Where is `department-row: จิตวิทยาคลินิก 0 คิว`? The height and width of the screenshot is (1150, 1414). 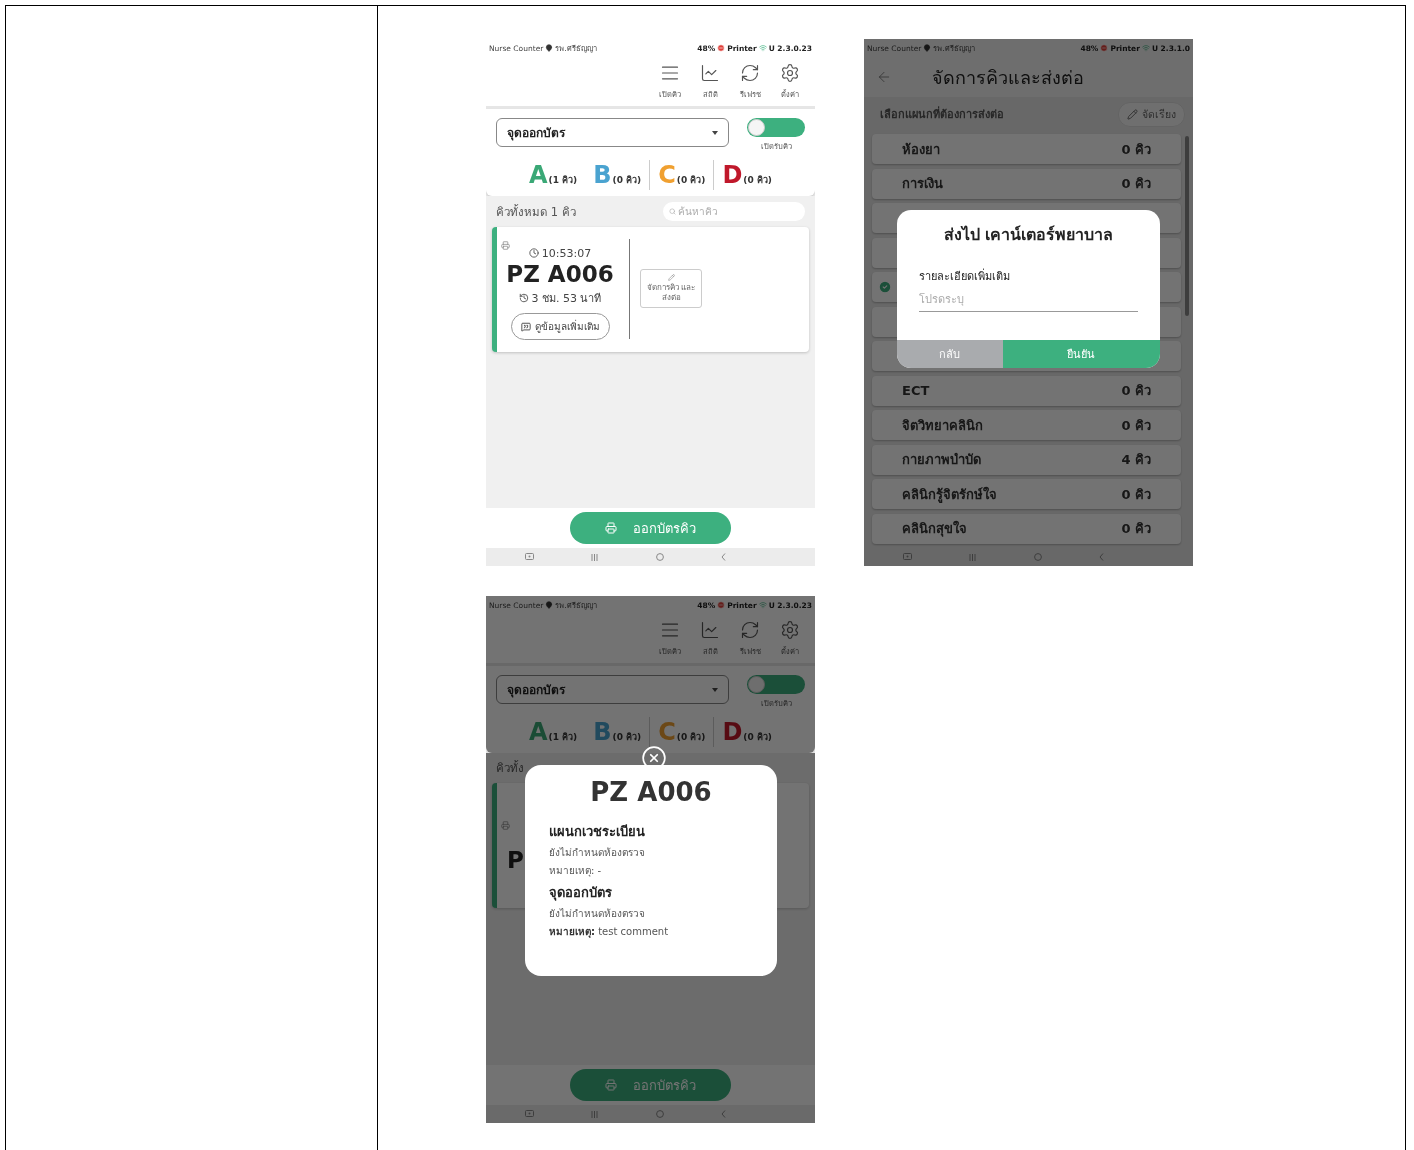
department-row: จิตวิทยาคลินิก 0 คิว is located at coordinates (1026, 425).